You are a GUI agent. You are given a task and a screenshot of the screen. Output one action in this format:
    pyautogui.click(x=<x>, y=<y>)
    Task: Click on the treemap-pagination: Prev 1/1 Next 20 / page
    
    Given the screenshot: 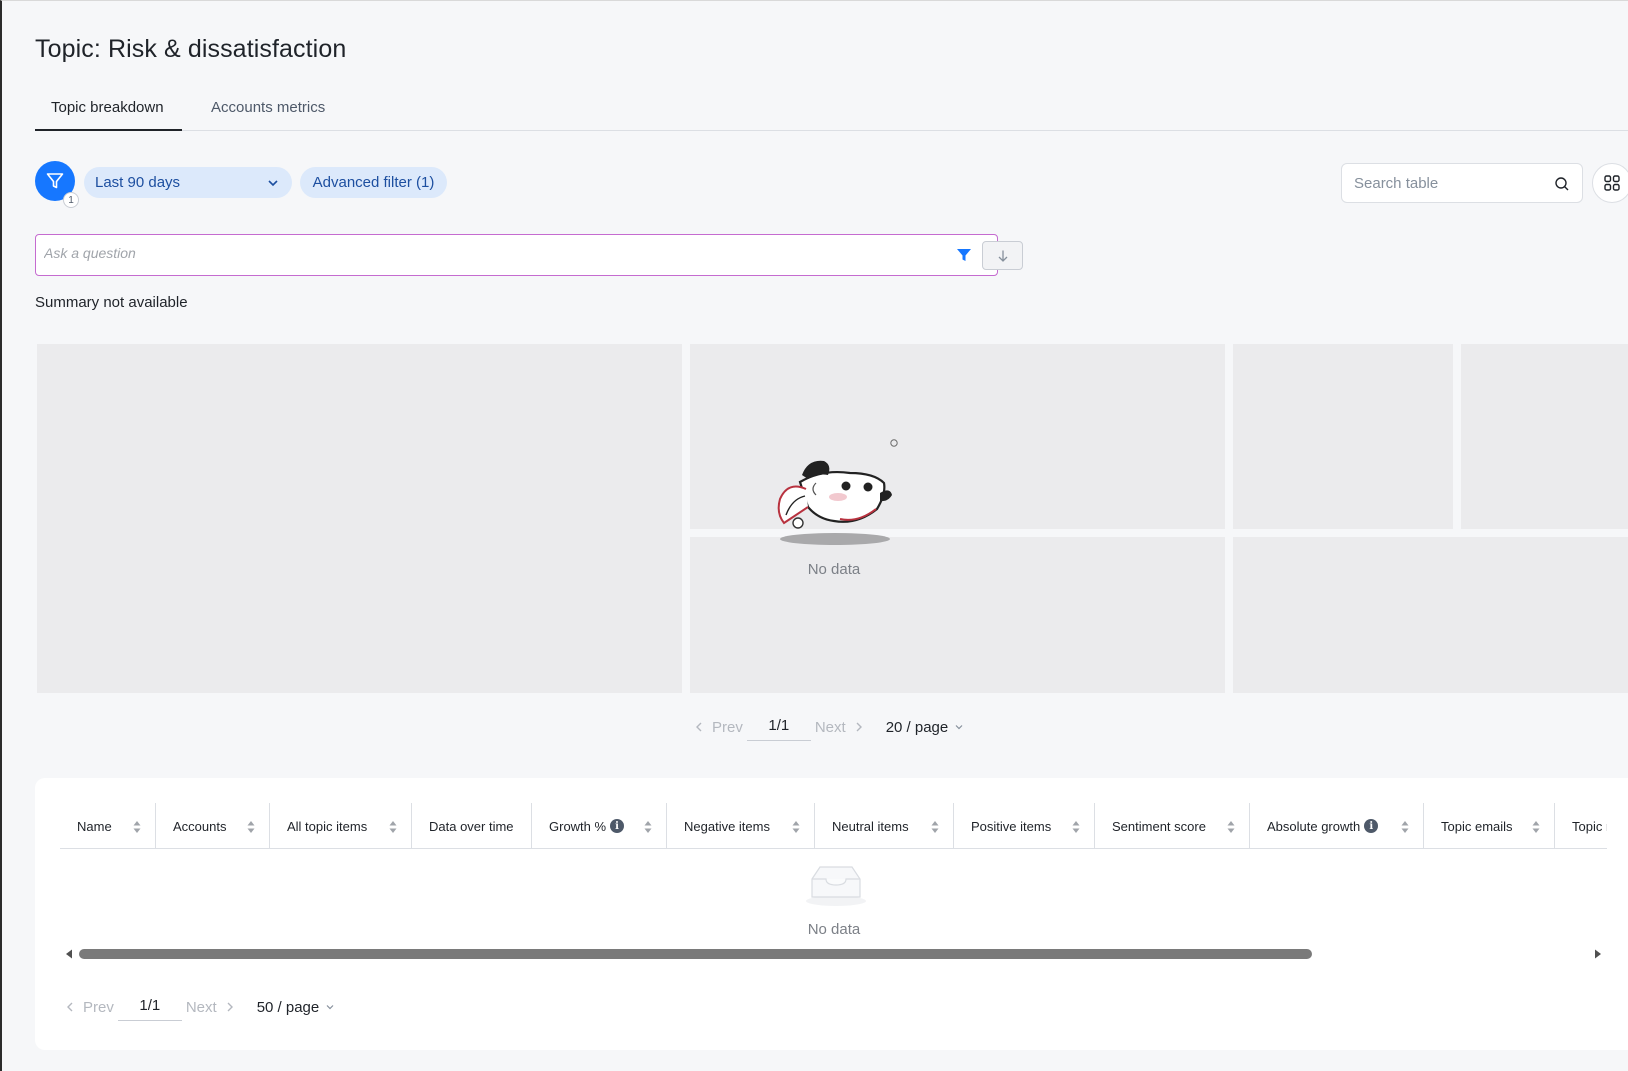 What is the action you would take?
    pyautogui.click(x=829, y=727)
    